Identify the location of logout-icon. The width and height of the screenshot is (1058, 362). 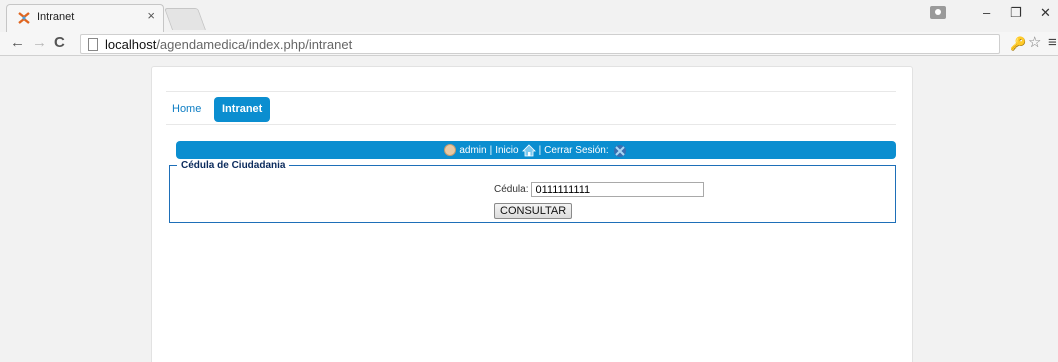
(620, 150).